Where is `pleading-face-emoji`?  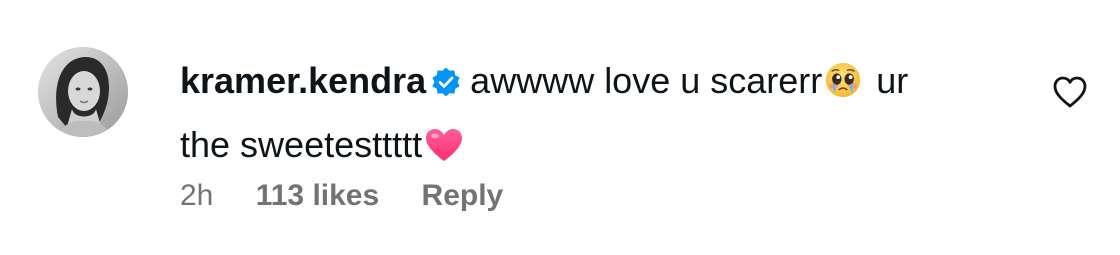 pleading-face-emoji is located at coordinates (843, 87).